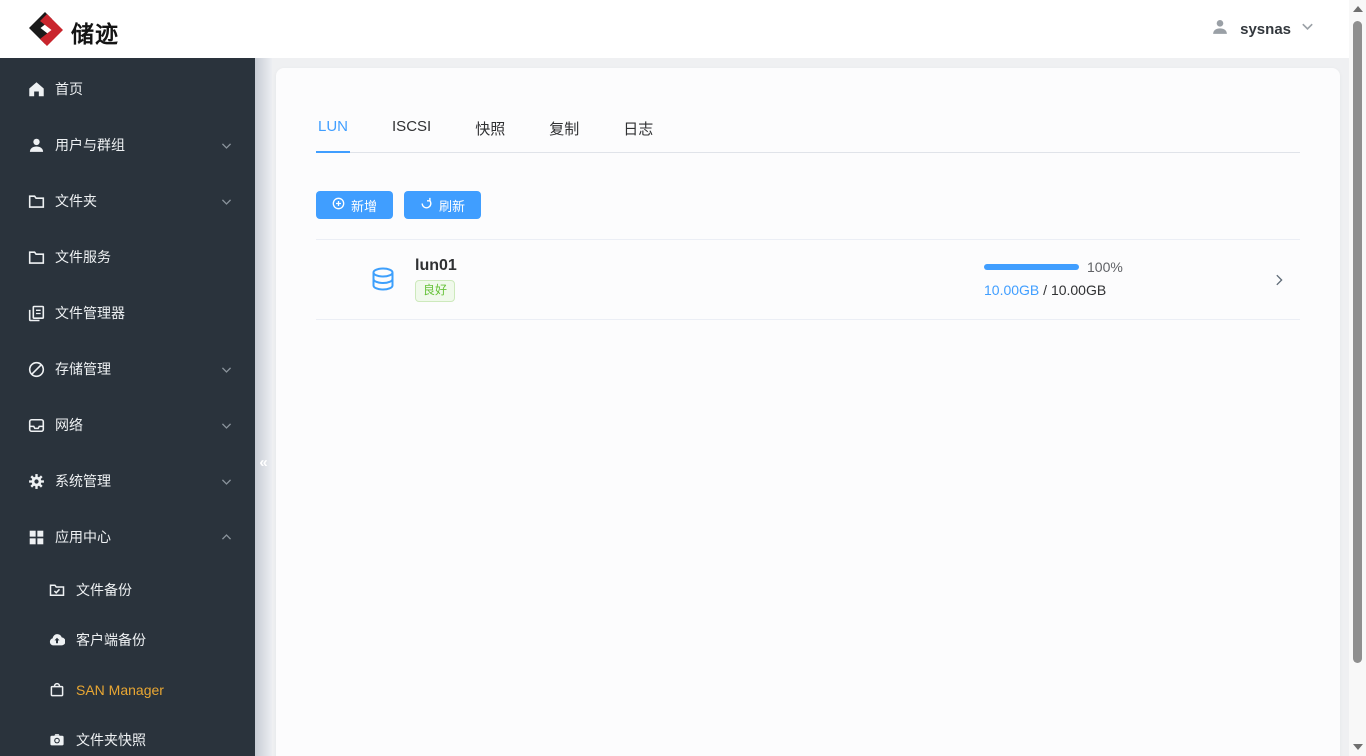 This screenshot has height=756, width=1366. I want to click on sidebar-gutter: «, so click(263, 407).